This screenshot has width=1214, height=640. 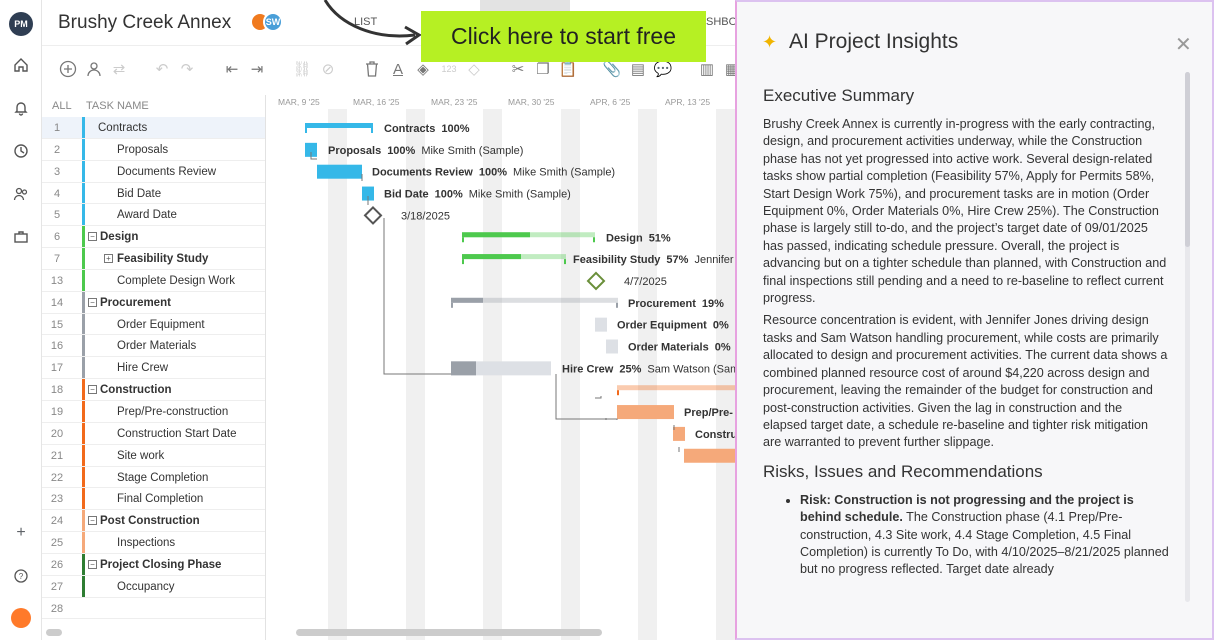 I want to click on table-row: 4 Bid Date, so click(x=153, y=193).